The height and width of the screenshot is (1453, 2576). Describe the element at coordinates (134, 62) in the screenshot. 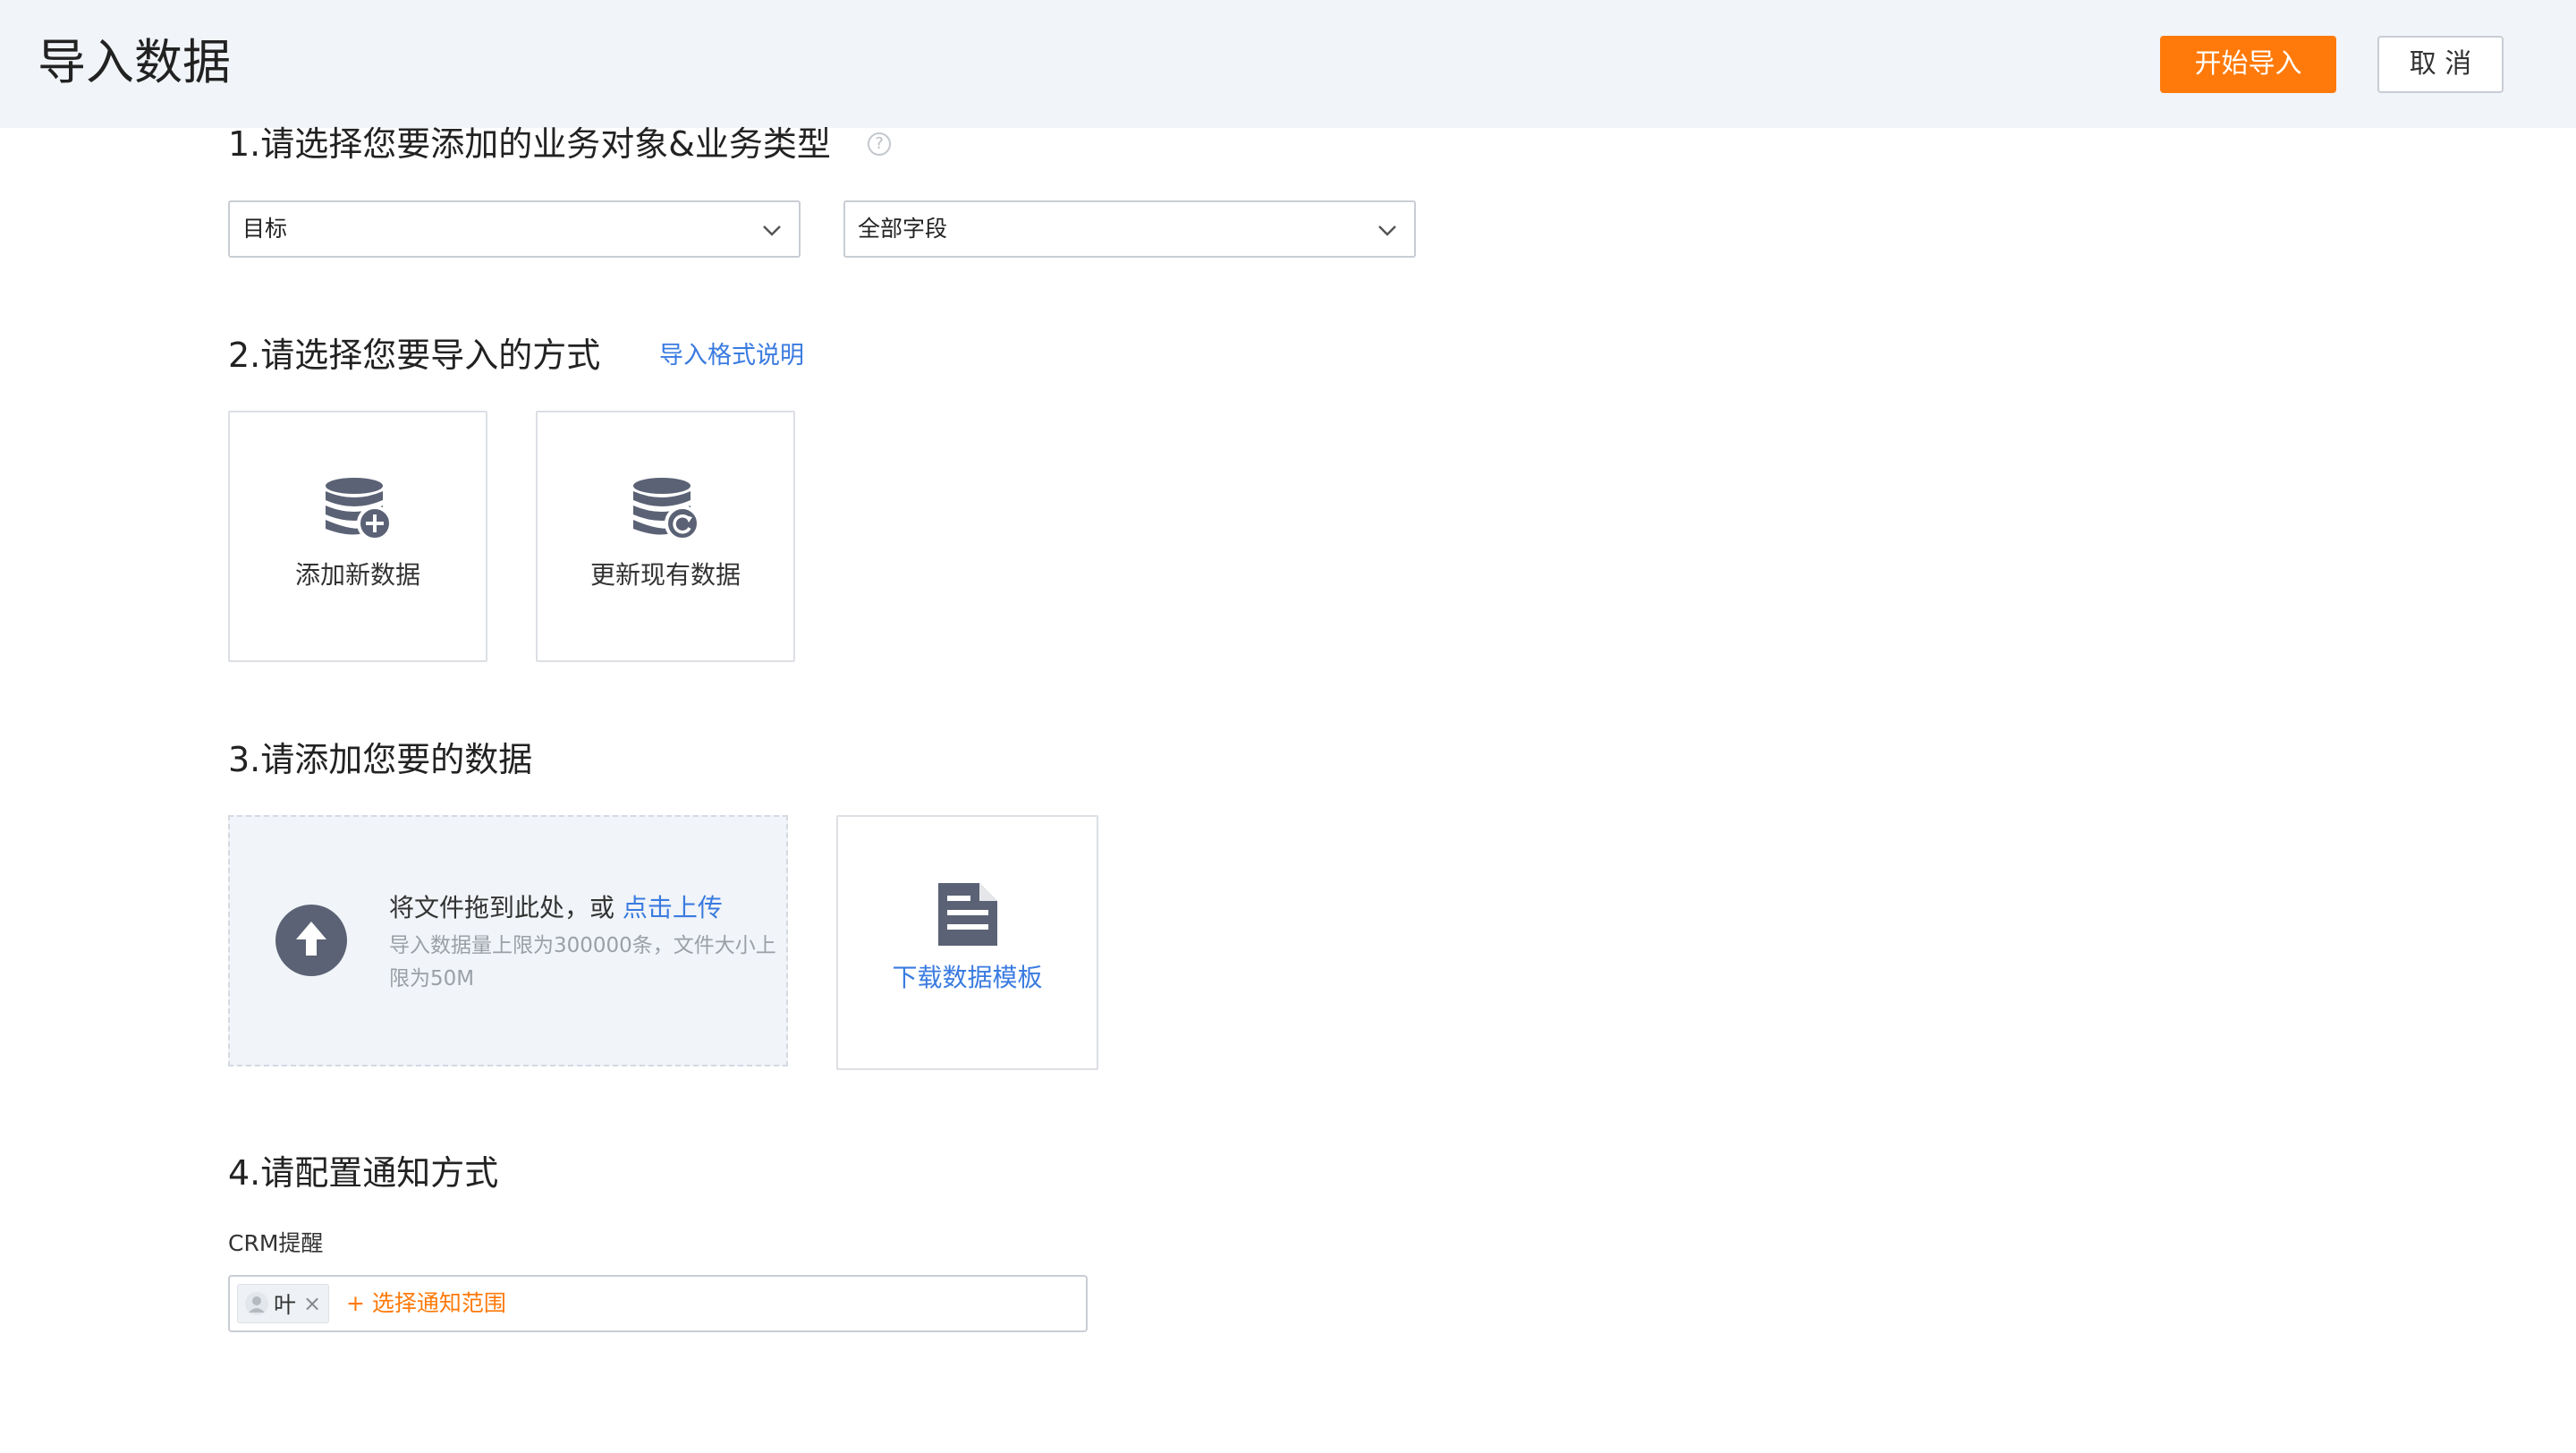

I see `page-title: 导入数据` at that location.